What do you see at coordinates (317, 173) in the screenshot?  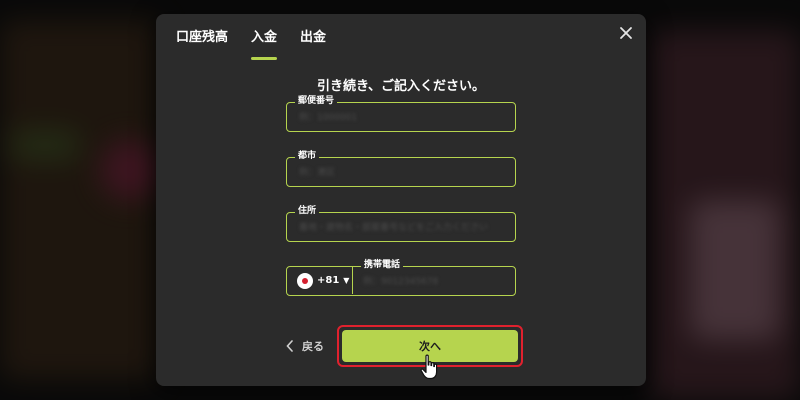 I see `city-placeholder: 例：港区` at bounding box center [317, 173].